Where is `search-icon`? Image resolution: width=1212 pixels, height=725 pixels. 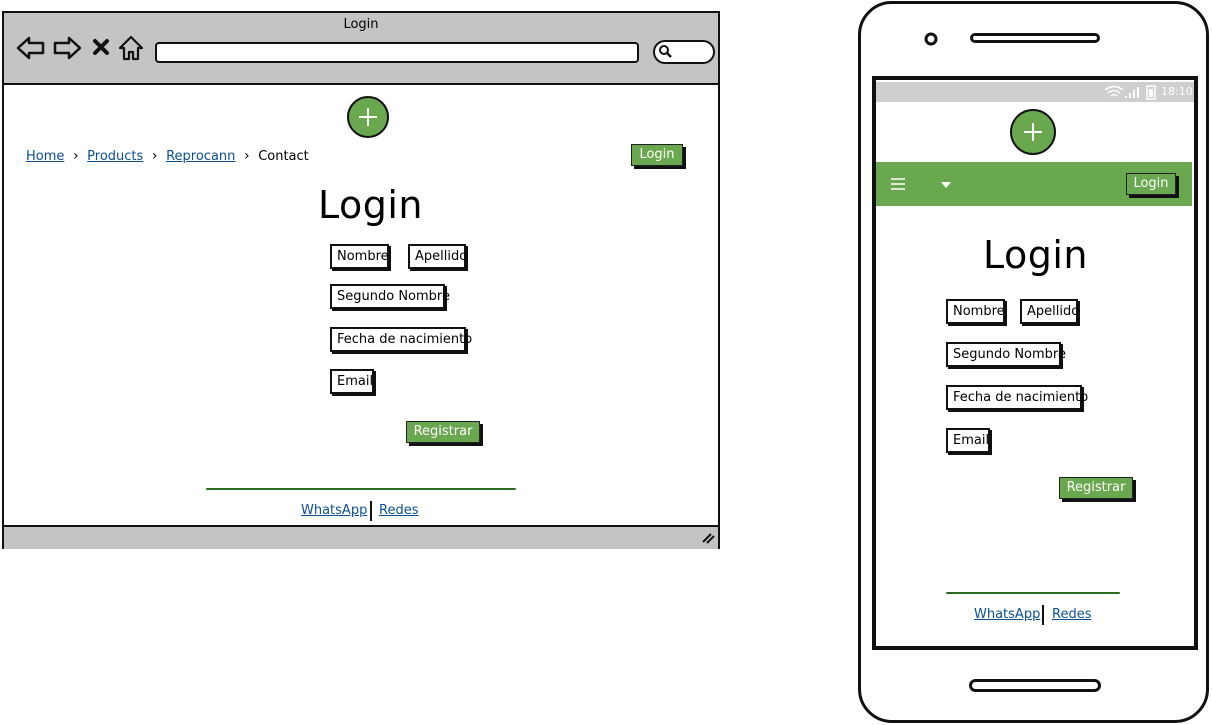
search-icon is located at coordinates (665, 51).